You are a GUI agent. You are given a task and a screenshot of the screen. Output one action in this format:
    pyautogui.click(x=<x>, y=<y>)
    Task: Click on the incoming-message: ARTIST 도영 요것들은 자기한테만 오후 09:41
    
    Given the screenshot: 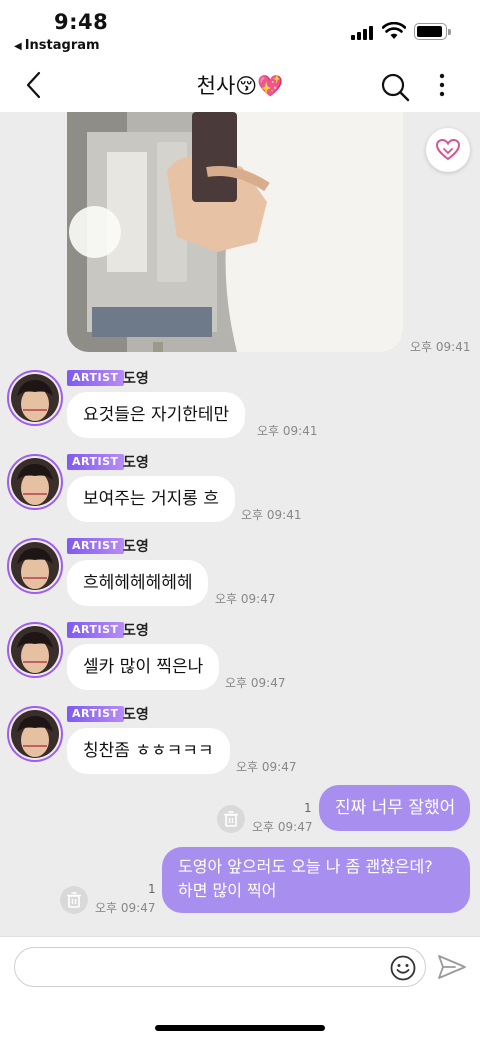 What is the action you would take?
    pyautogui.click(x=240, y=406)
    